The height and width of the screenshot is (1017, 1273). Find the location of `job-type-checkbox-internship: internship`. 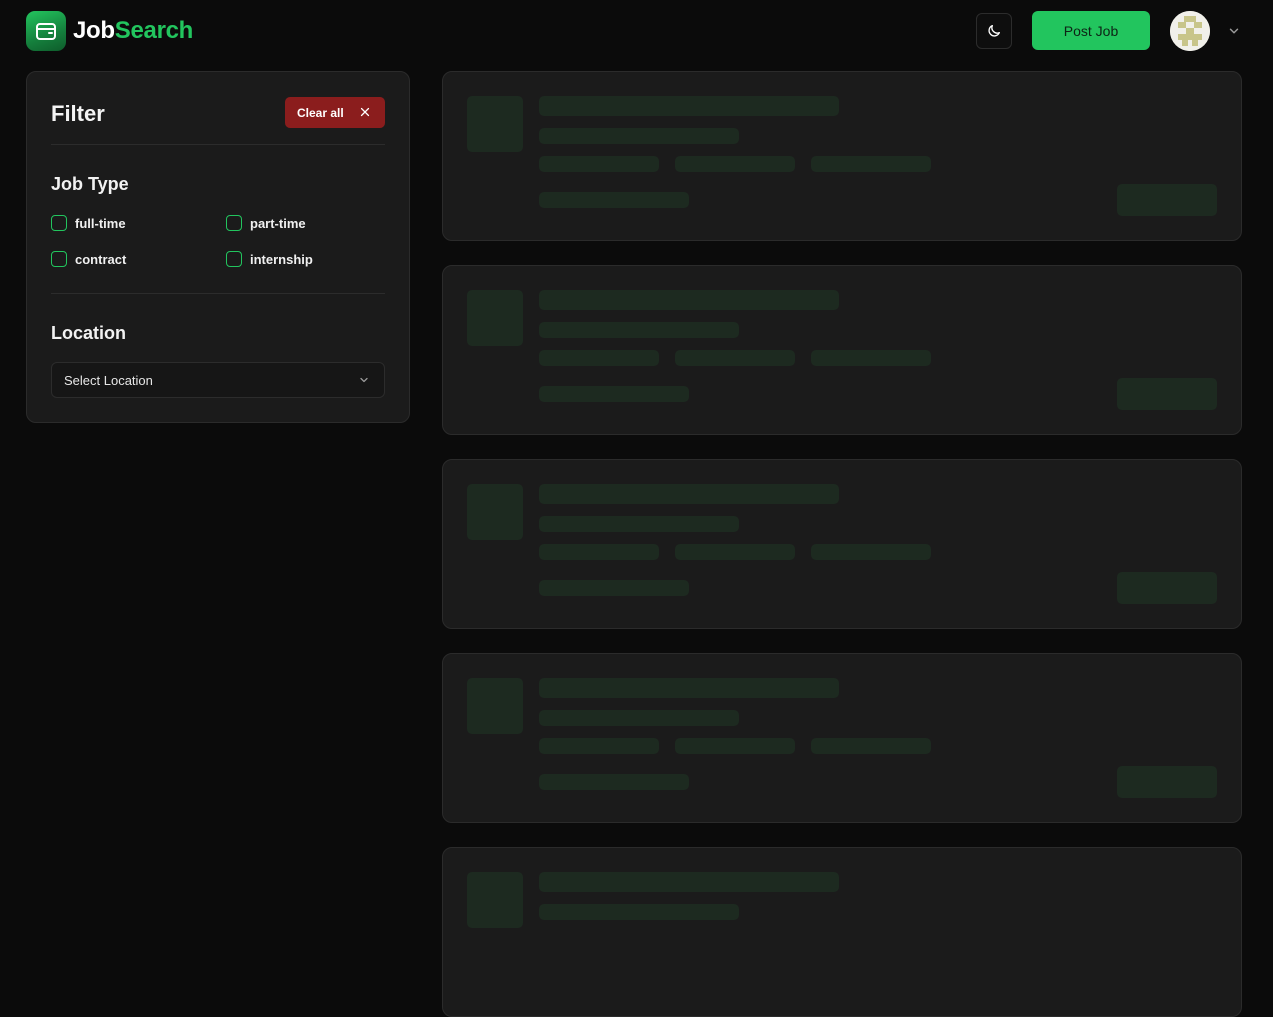

job-type-checkbox-internship: internship is located at coordinates (269, 259).